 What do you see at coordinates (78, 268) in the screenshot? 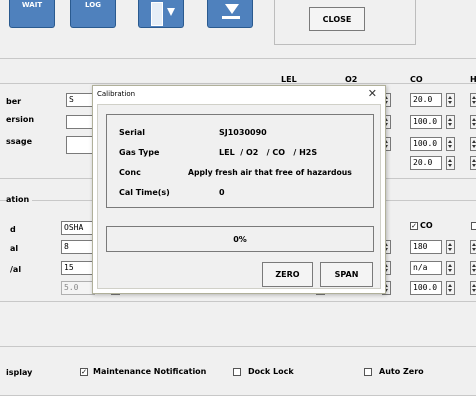
I see `field-15: 15` at bounding box center [78, 268].